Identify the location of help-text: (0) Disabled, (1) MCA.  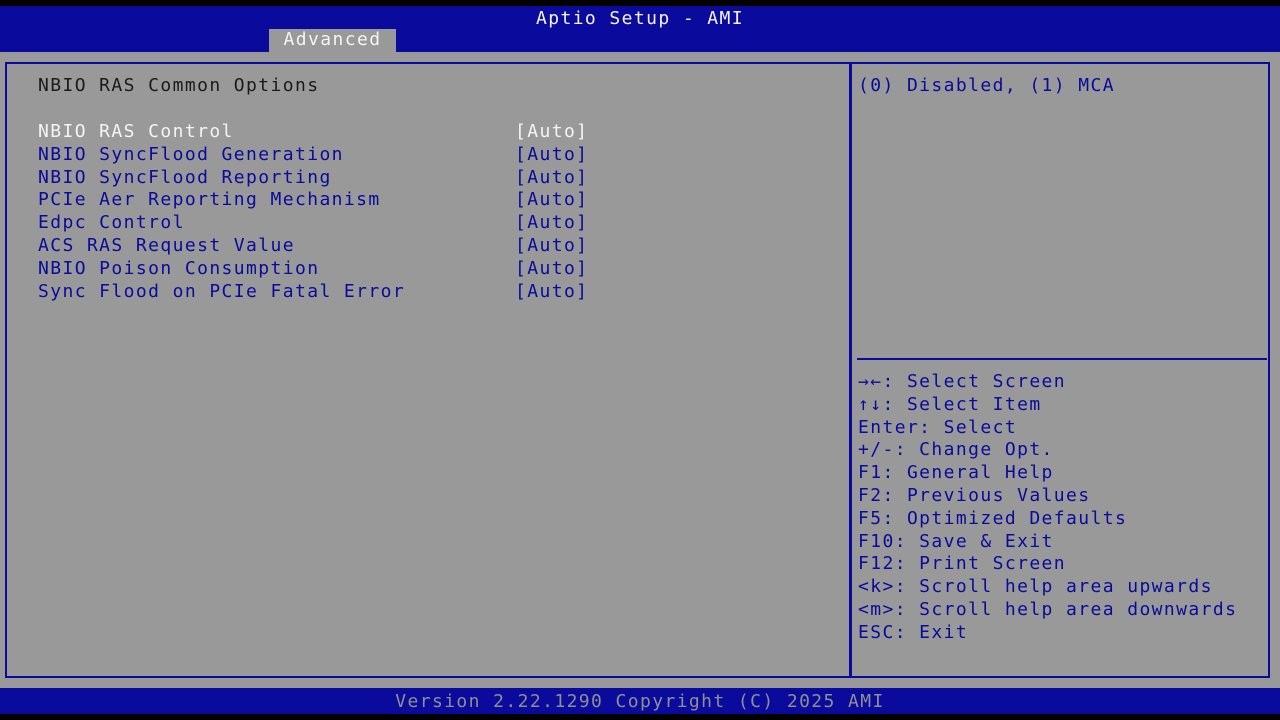
(986, 85).